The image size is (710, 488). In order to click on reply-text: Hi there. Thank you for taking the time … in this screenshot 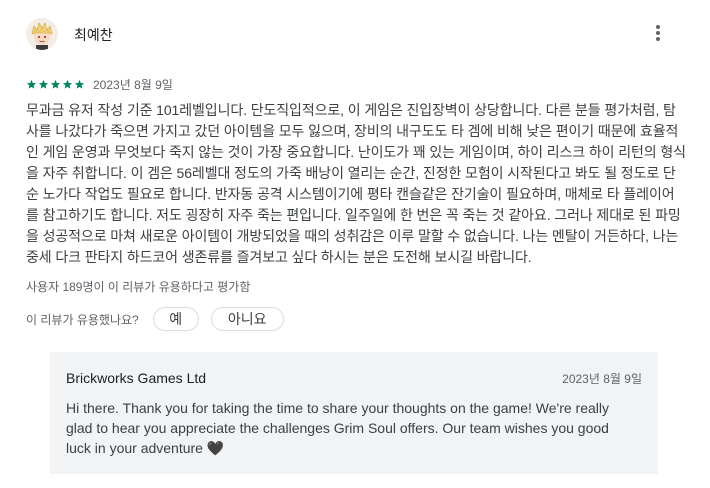, I will do `click(337, 428)`.